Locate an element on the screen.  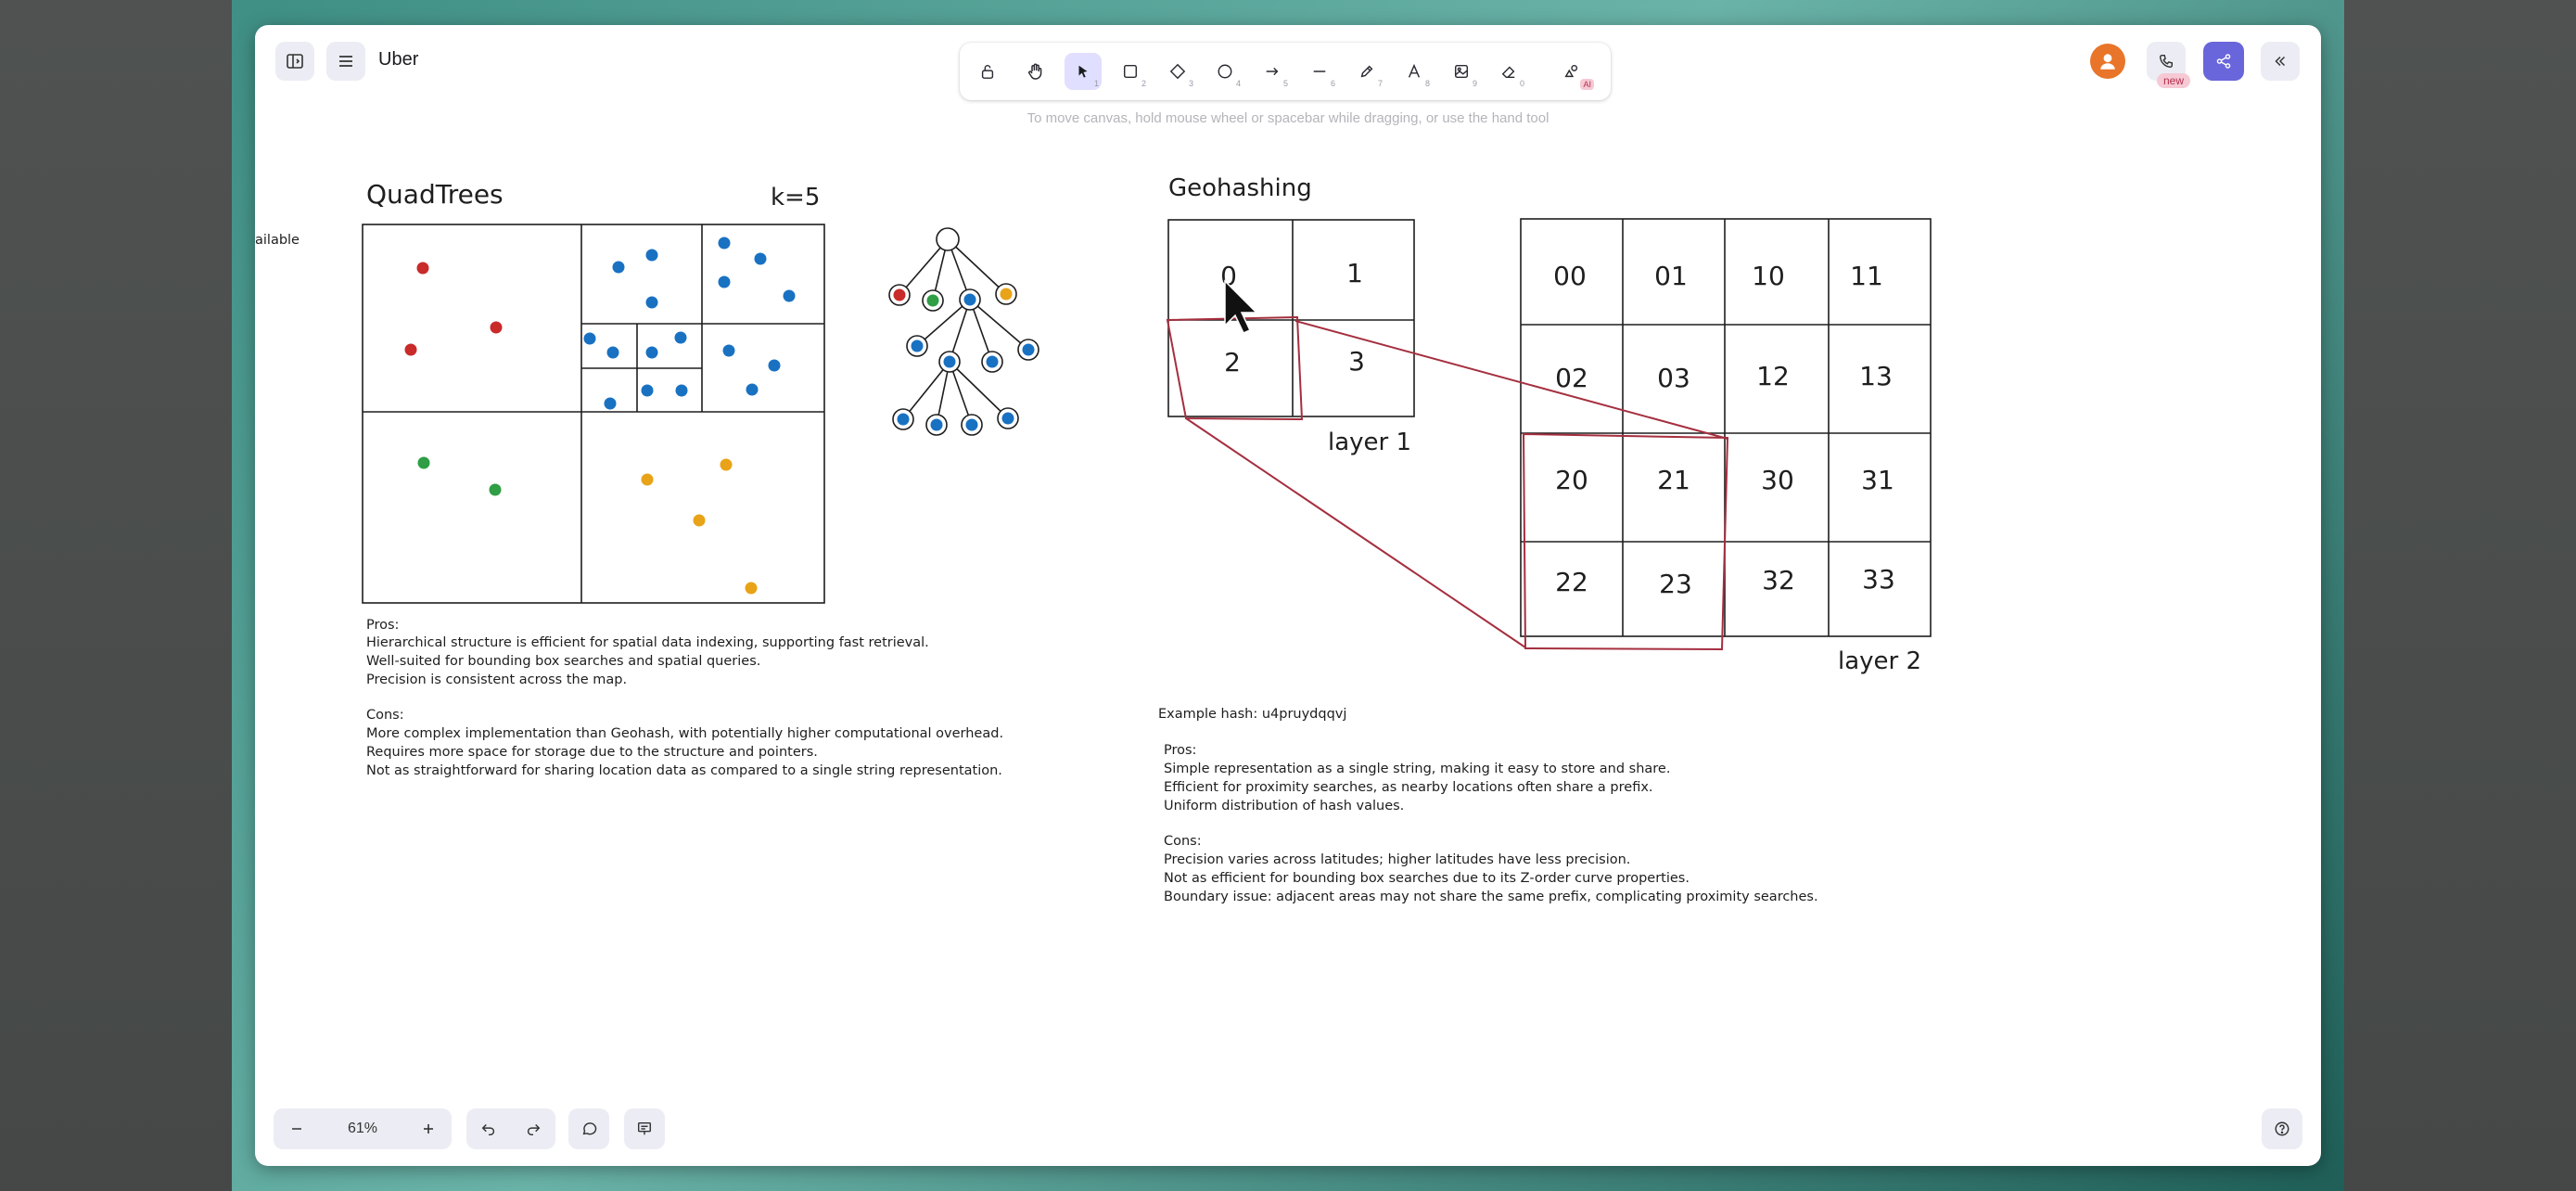
cut-off-text: ailable is located at coordinates (277, 240).